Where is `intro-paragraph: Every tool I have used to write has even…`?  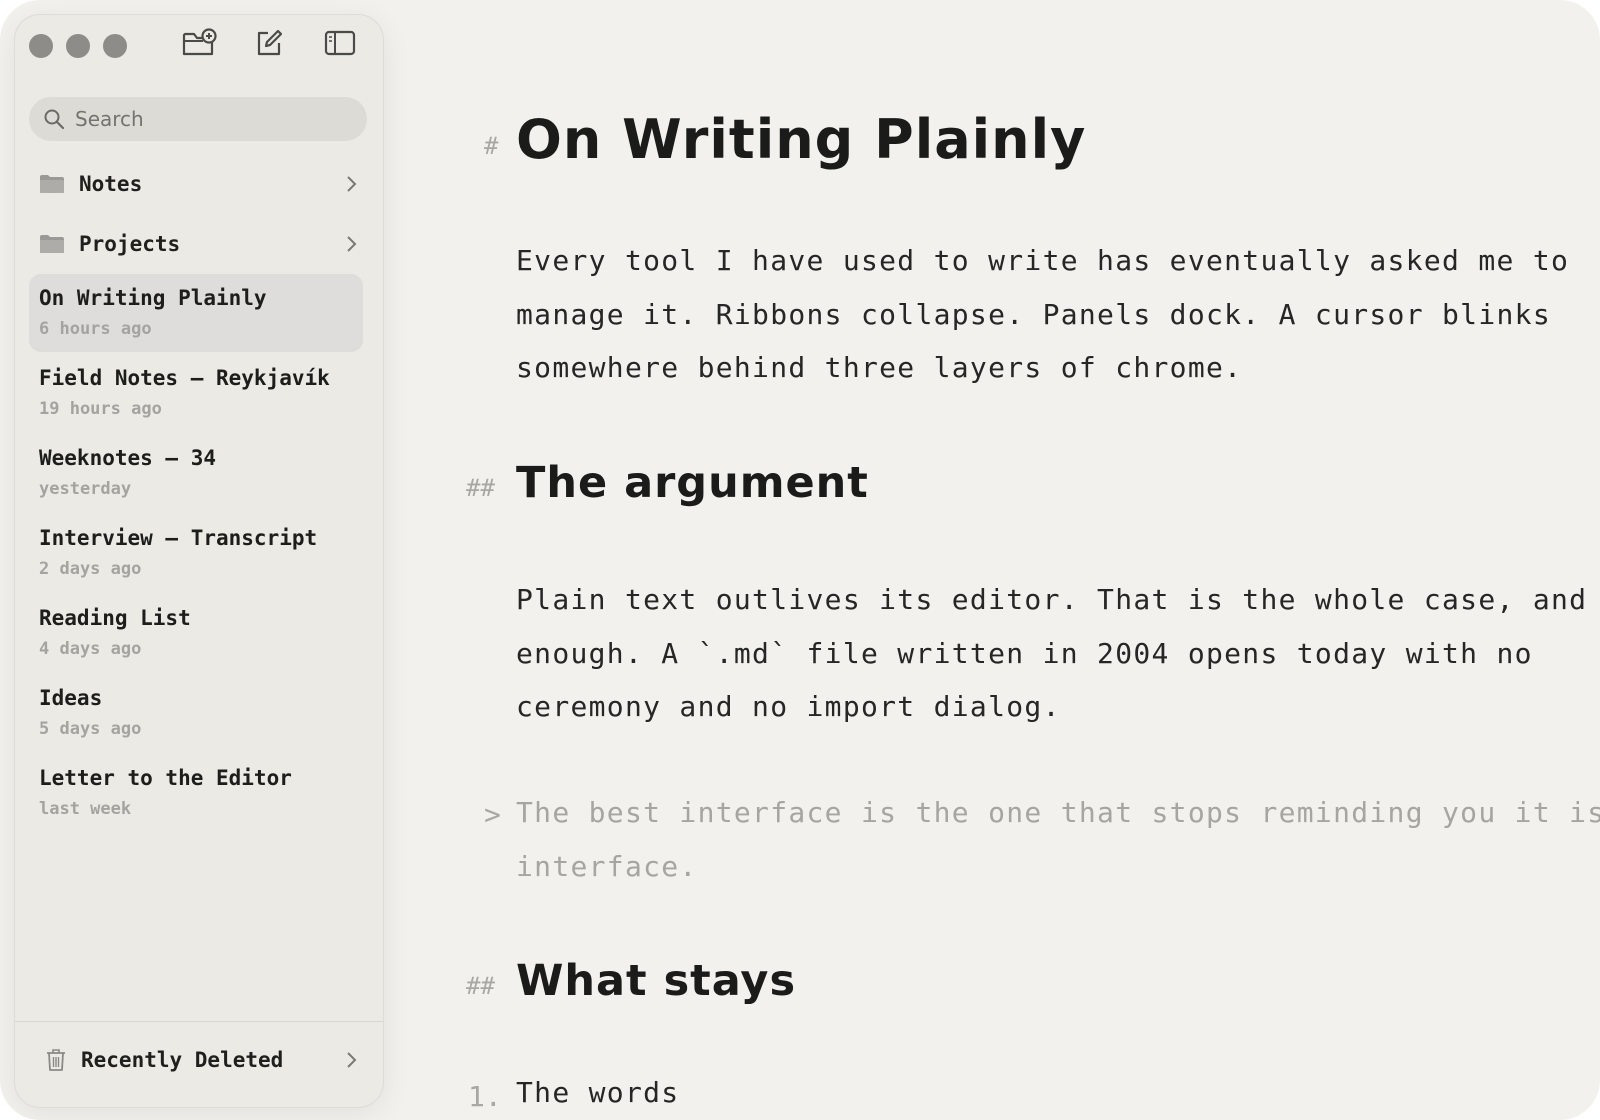 intro-paragraph: Every tool I have used to write has even… is located at coordinates (1046, 314).